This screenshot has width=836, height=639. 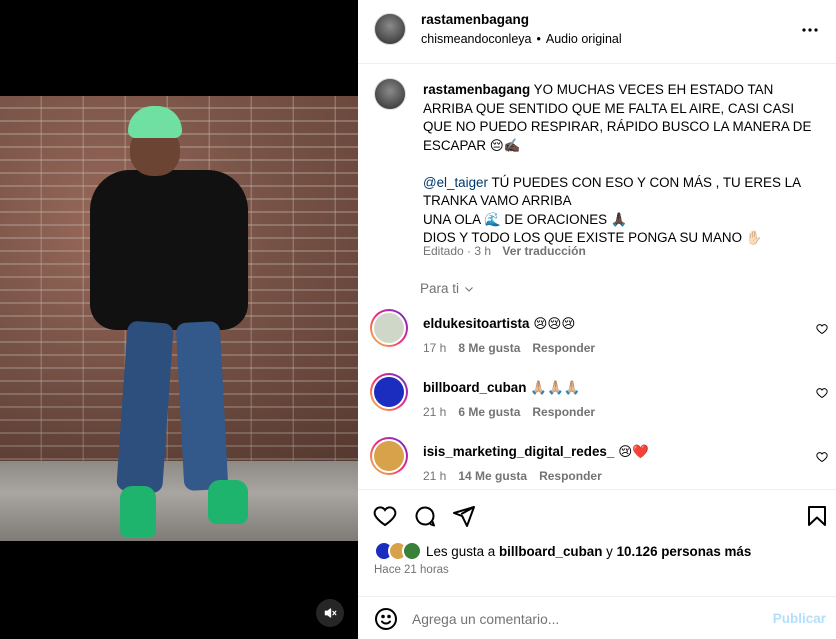 I want to click on caption-username: rastamenbagang, so click(x=476, y=89).